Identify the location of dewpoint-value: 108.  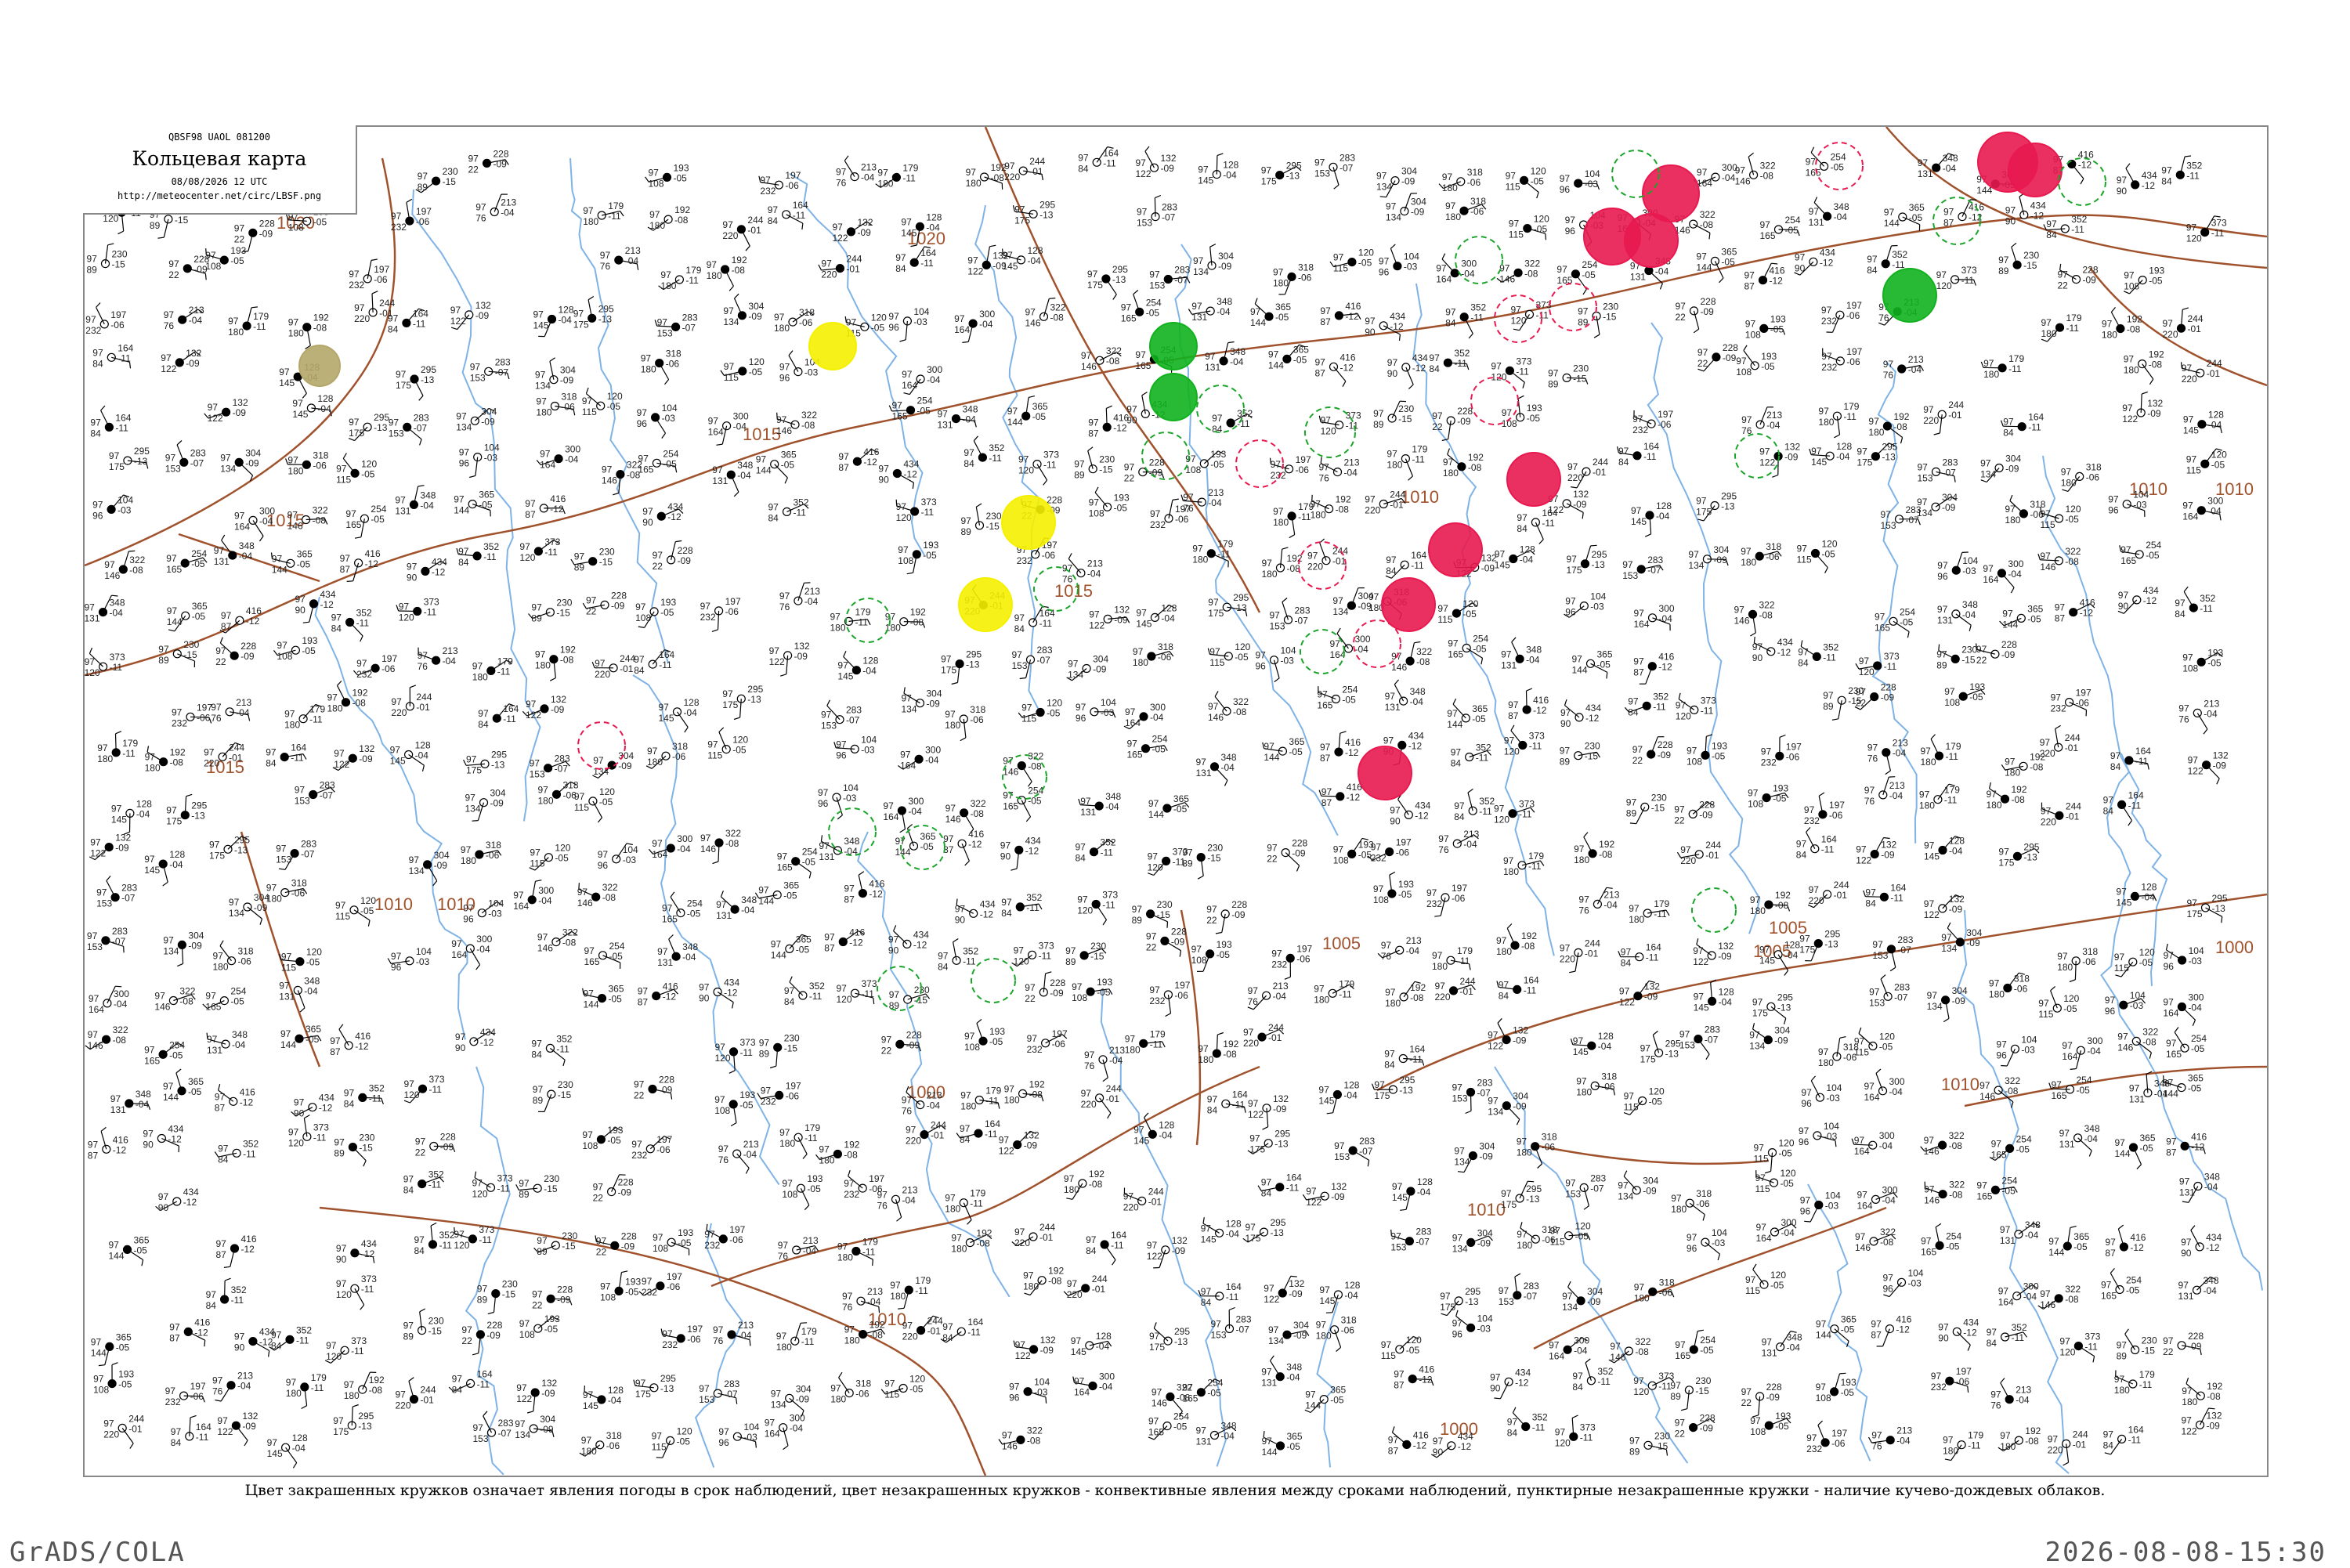
(643, 617).